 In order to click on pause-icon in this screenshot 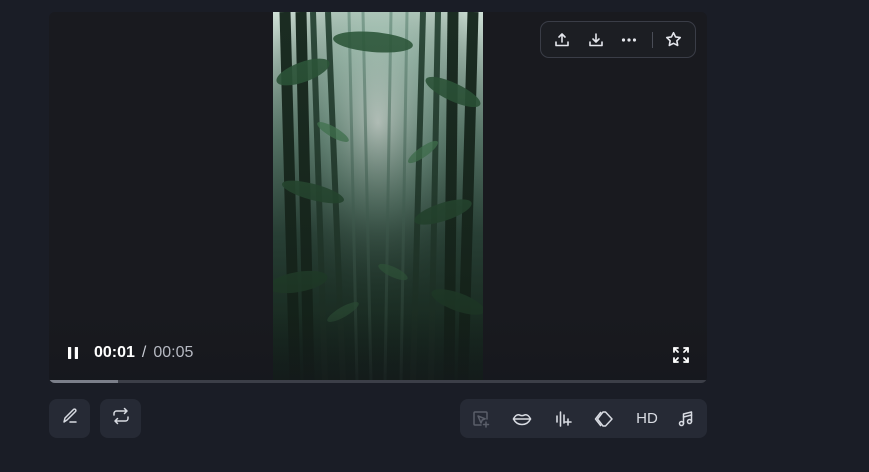, I will do `click(73, 353)`.